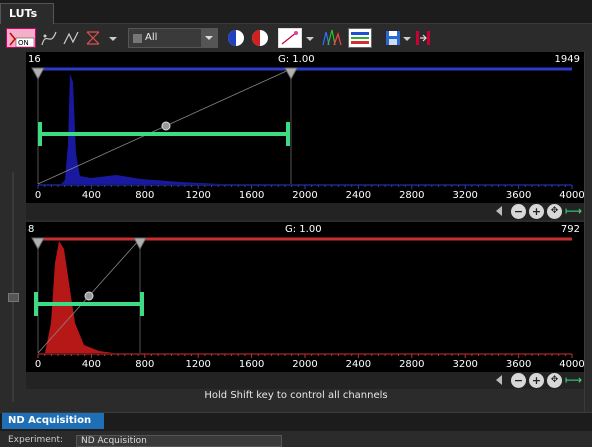 The width and height of the screenshot is (592, 447). I want to click on max-handle-icon, so click(291, 74).